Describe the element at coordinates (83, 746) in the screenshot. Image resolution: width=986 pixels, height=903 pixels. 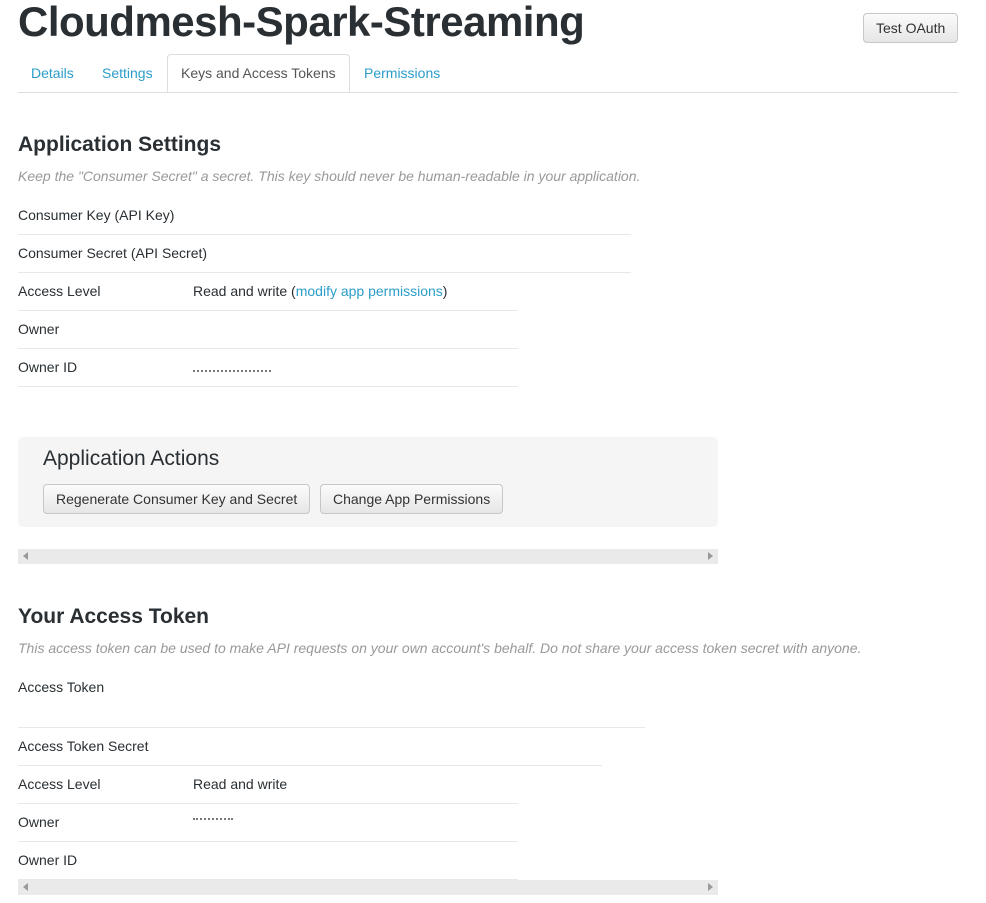
I see `access-token-secret-label: Access Token Secret` at that location.